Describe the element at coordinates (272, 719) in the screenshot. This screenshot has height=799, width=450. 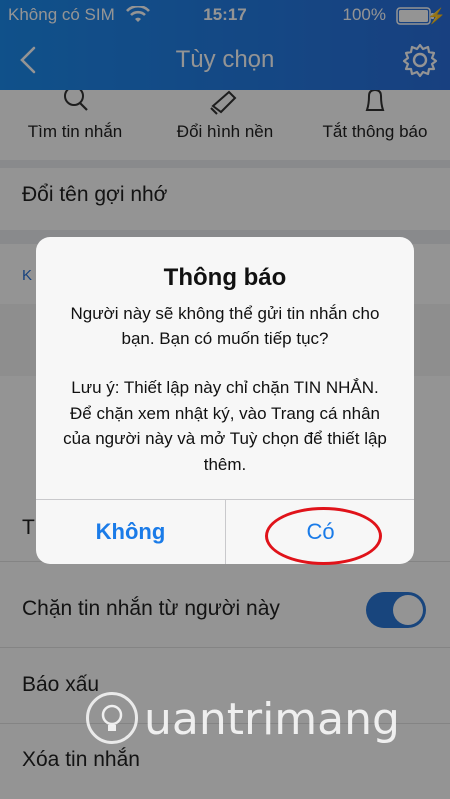
I see `watermark-text: uantrimang` at that location.